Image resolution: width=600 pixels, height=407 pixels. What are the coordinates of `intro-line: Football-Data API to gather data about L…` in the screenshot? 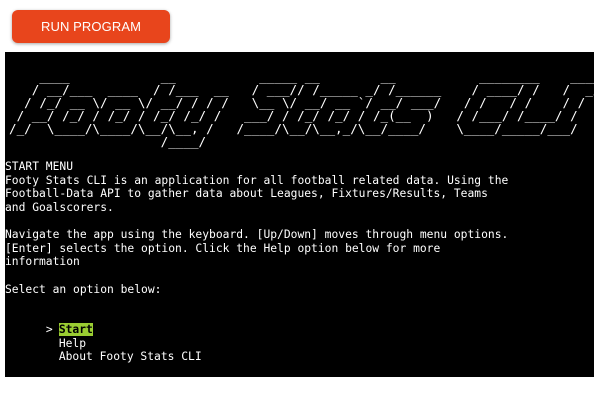 It's located at (246, 193).